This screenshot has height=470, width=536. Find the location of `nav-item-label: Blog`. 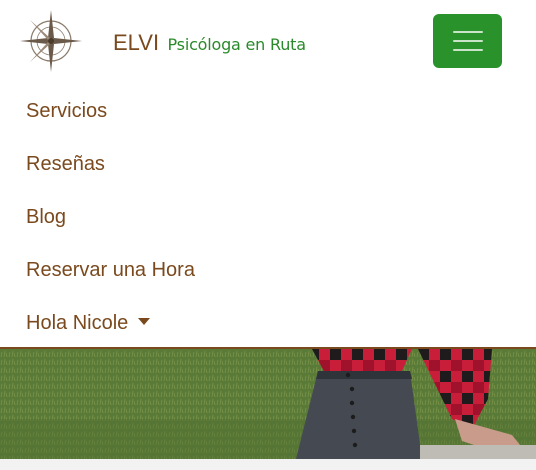

nav-item-label: Blog is located at coordinates (46, 217).